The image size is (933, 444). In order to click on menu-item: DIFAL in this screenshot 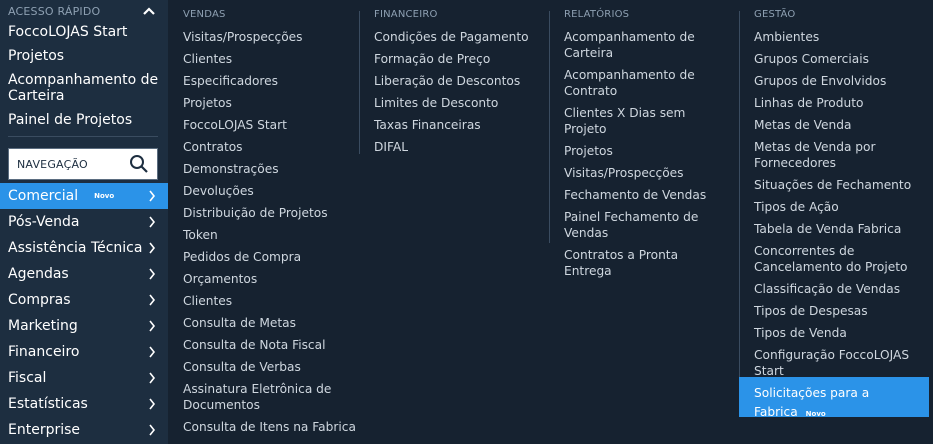, I will do `click(461, 147)`.